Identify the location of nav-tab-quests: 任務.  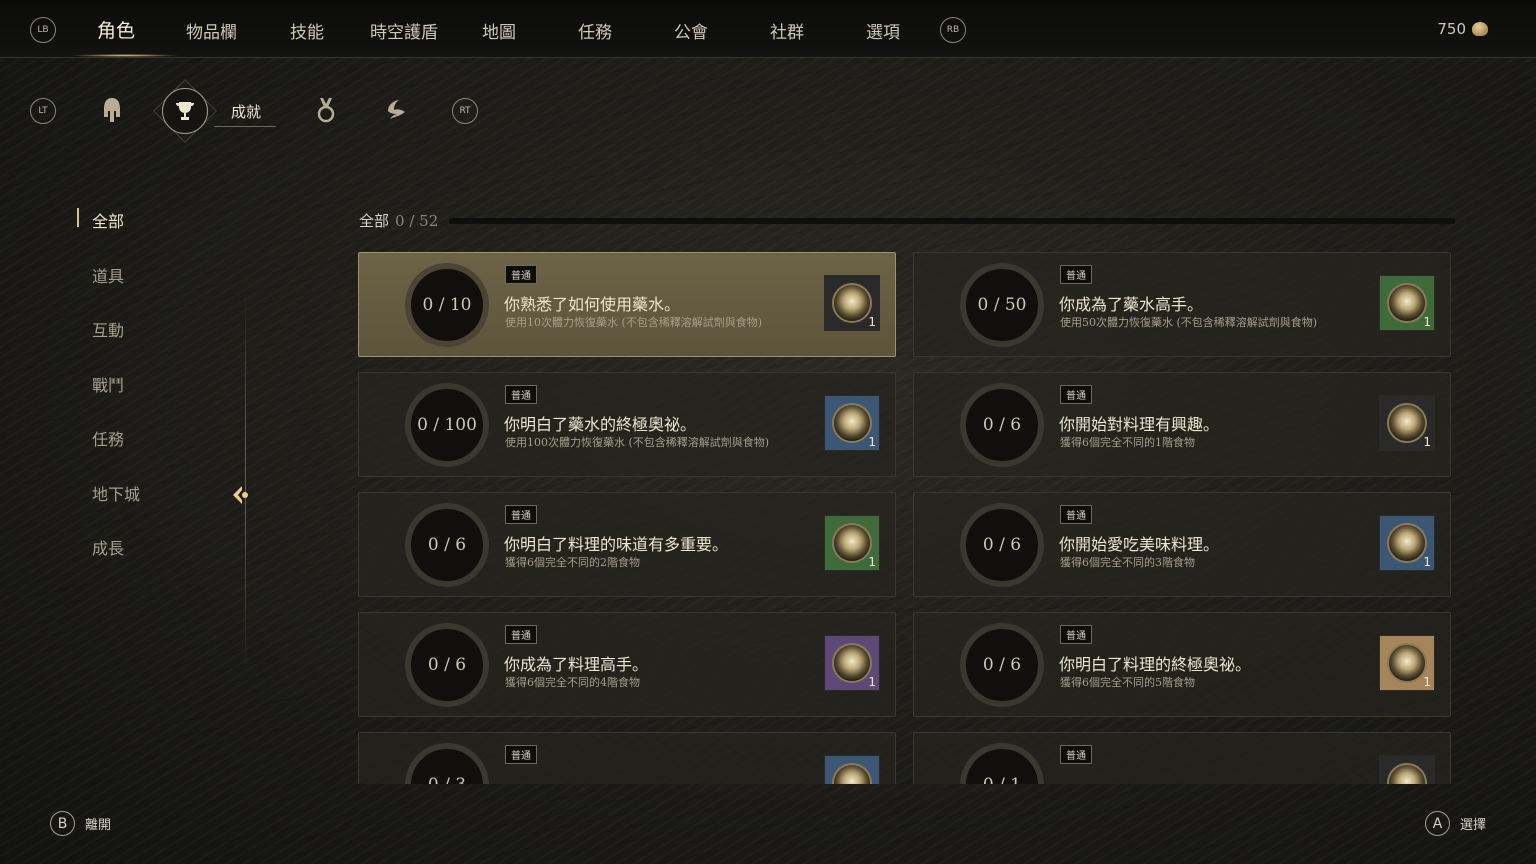
(595, 30).